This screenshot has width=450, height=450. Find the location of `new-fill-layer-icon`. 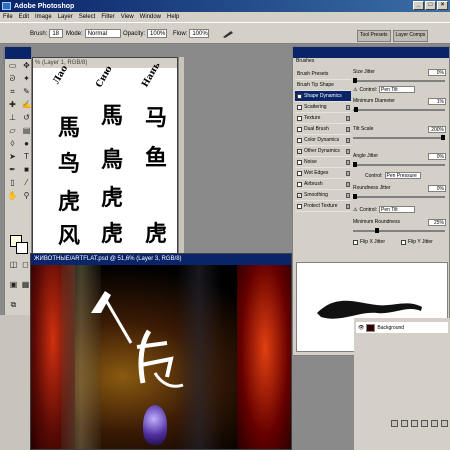

new-fill-layer-icon is located at coordinates (424, 423).